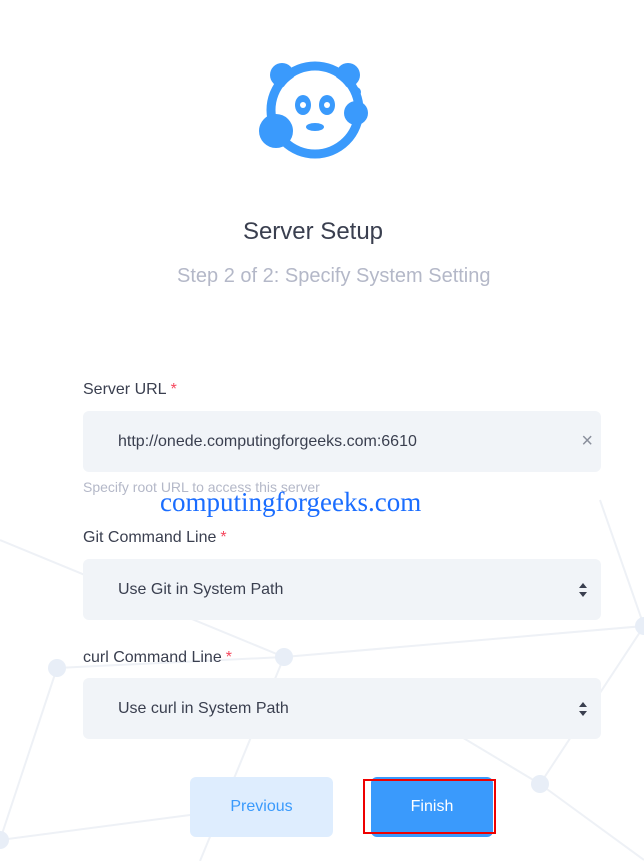 The width and height of the screenshot is (644, 861). I want to click on previous-button: Previous, so click(261, 807).